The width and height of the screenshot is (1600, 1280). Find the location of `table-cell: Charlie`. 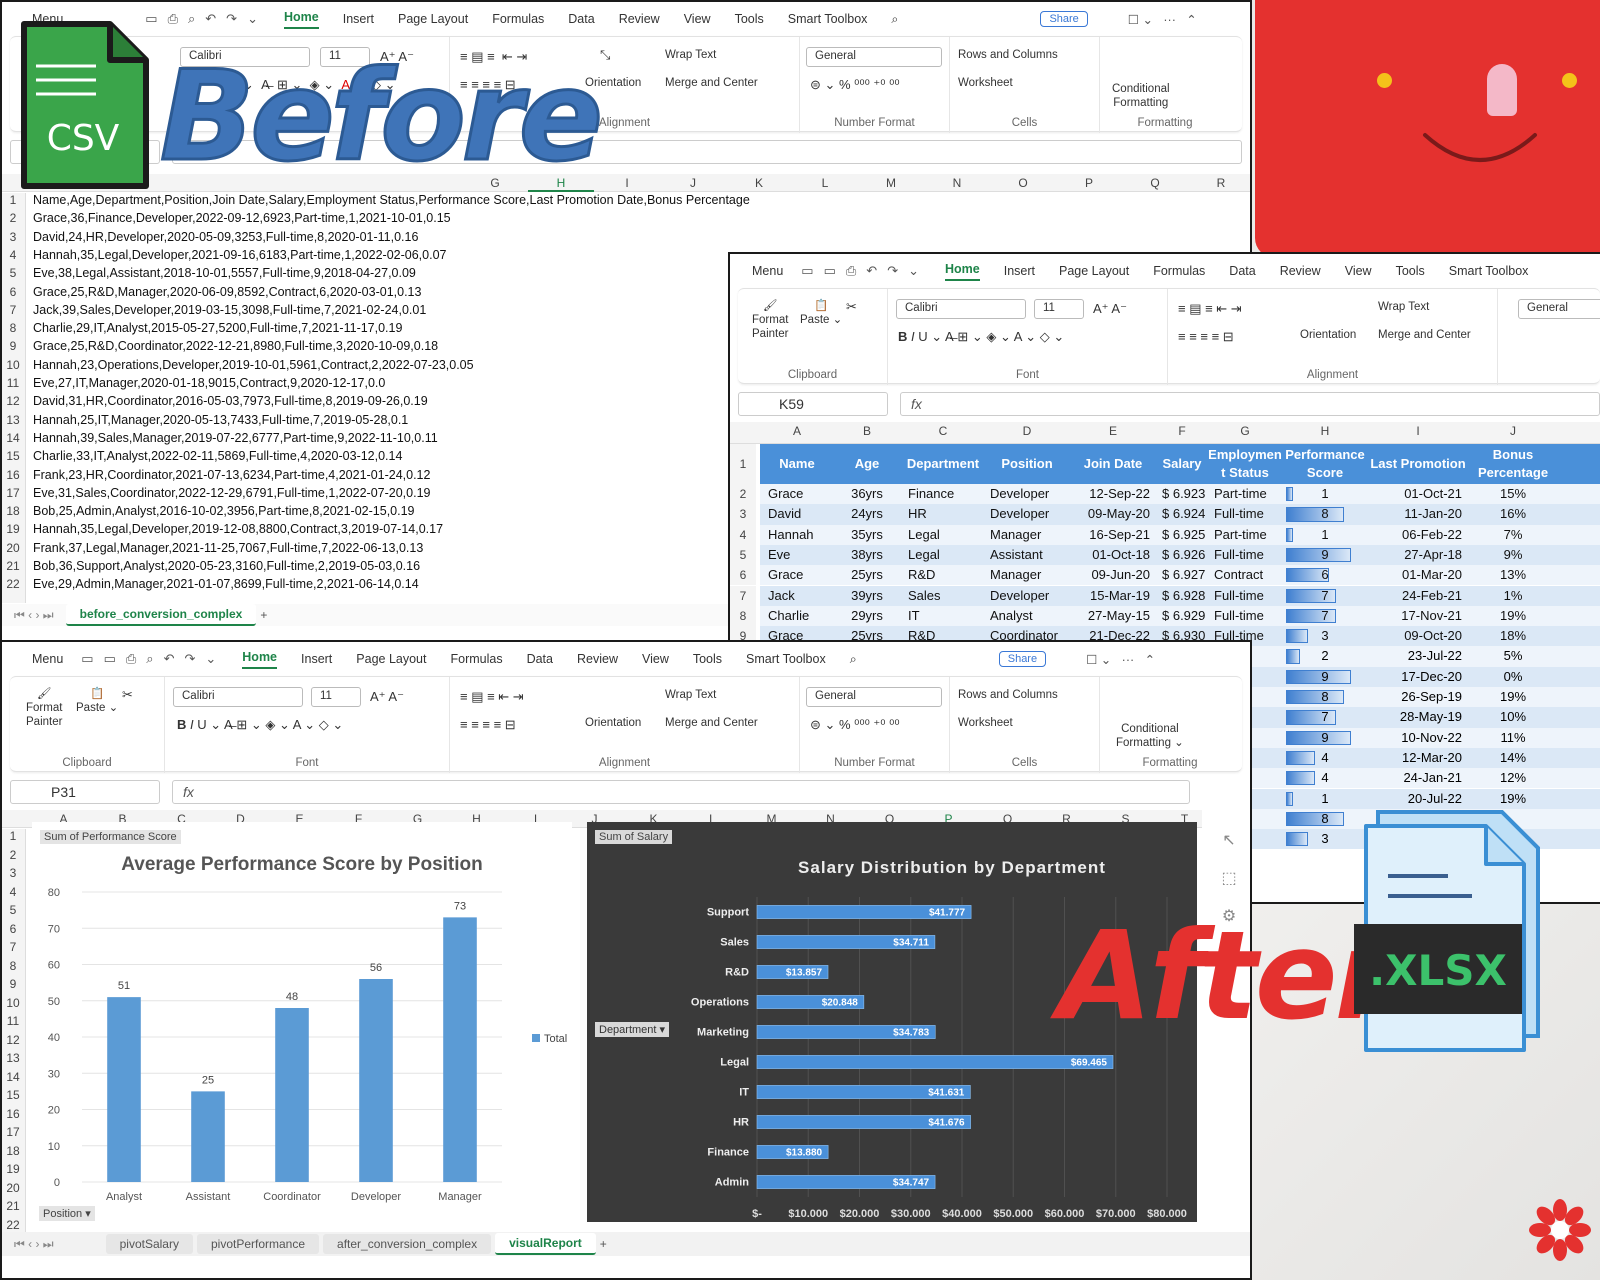

table-cell: Charlie is located at coordinates (797, 616).